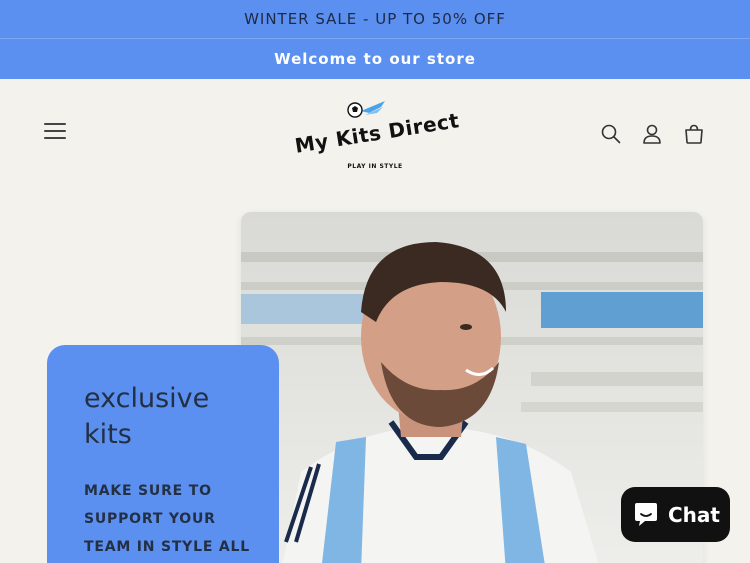 Image resolution: width=750 pixels, height=563 pixels. Describe the element at coordinates (375, 166) in the screenshot. I see `brand-tagline: PLAY IN STYLE` at that location.